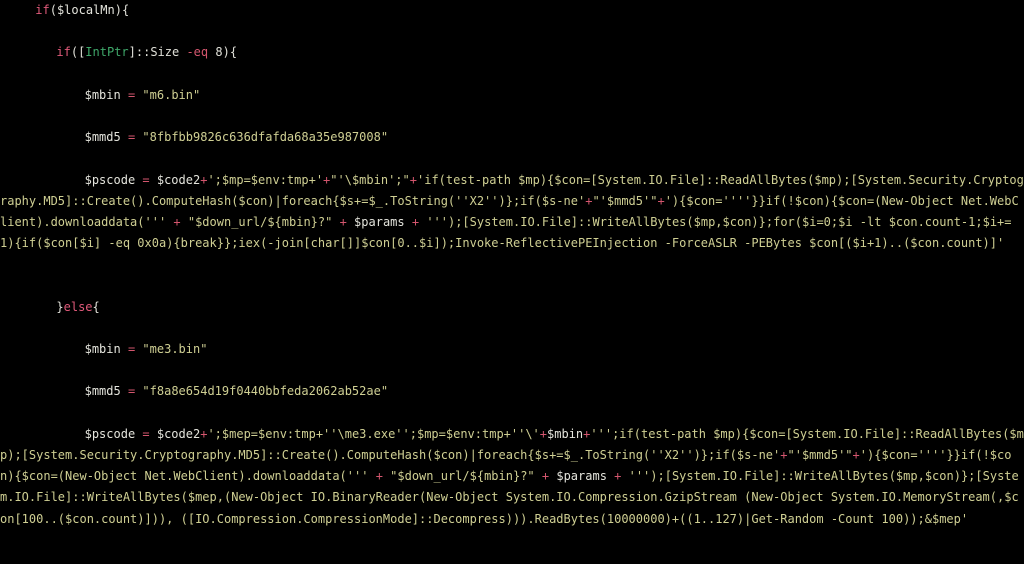 The image size is (1024, 564). I want to click on code-line: if($localMn){, so click(512, 10).